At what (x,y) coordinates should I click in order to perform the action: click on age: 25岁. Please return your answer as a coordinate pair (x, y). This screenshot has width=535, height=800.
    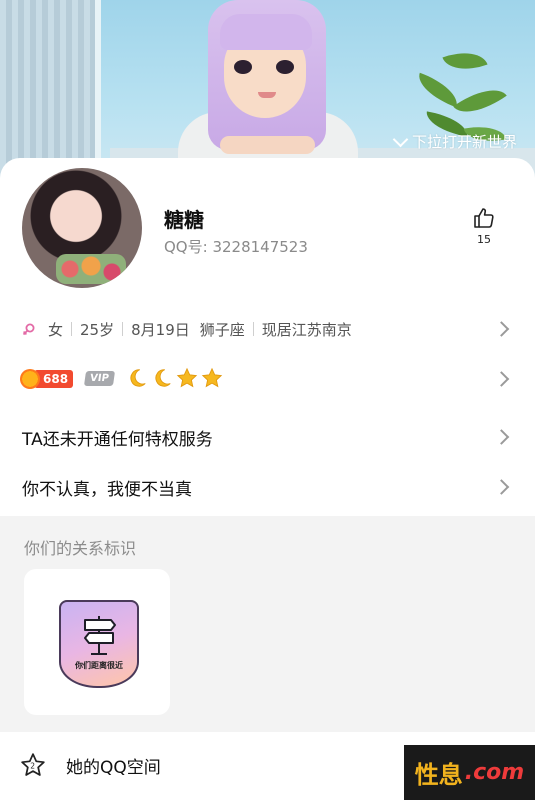
    Looking at the image, I should click on (97, 329).